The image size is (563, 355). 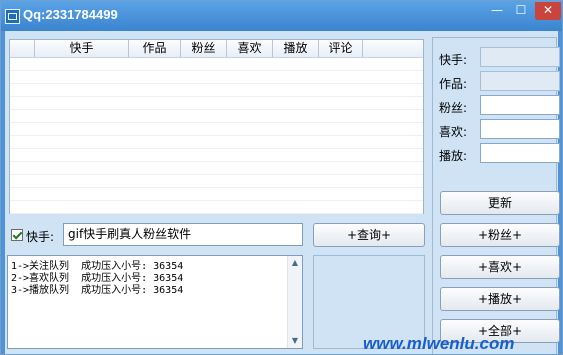 I want to click on column-likes: 喜欢, so click(x=250, y=48).